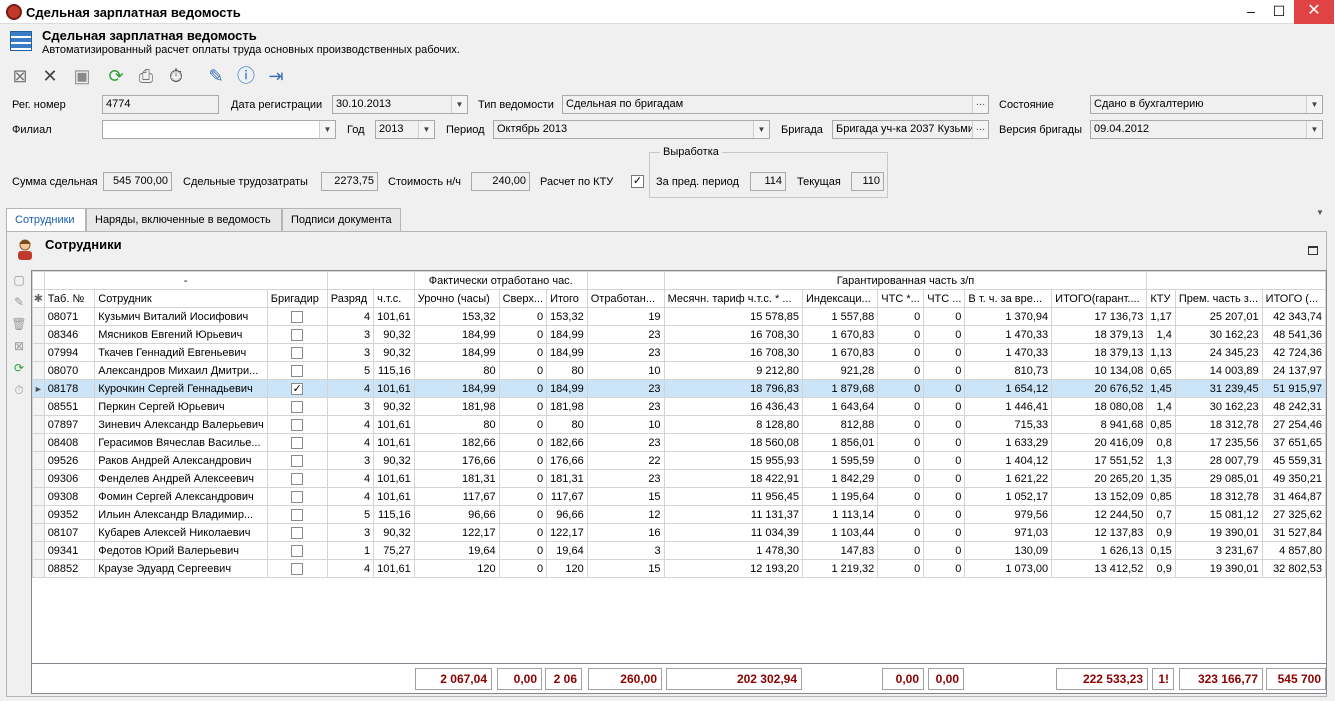 This screenshot has height=701, width=1335. What do you see at coordinates (350, 550) in the screenshot?
I see `table-cell: 1` at bounding box center [350, 550].